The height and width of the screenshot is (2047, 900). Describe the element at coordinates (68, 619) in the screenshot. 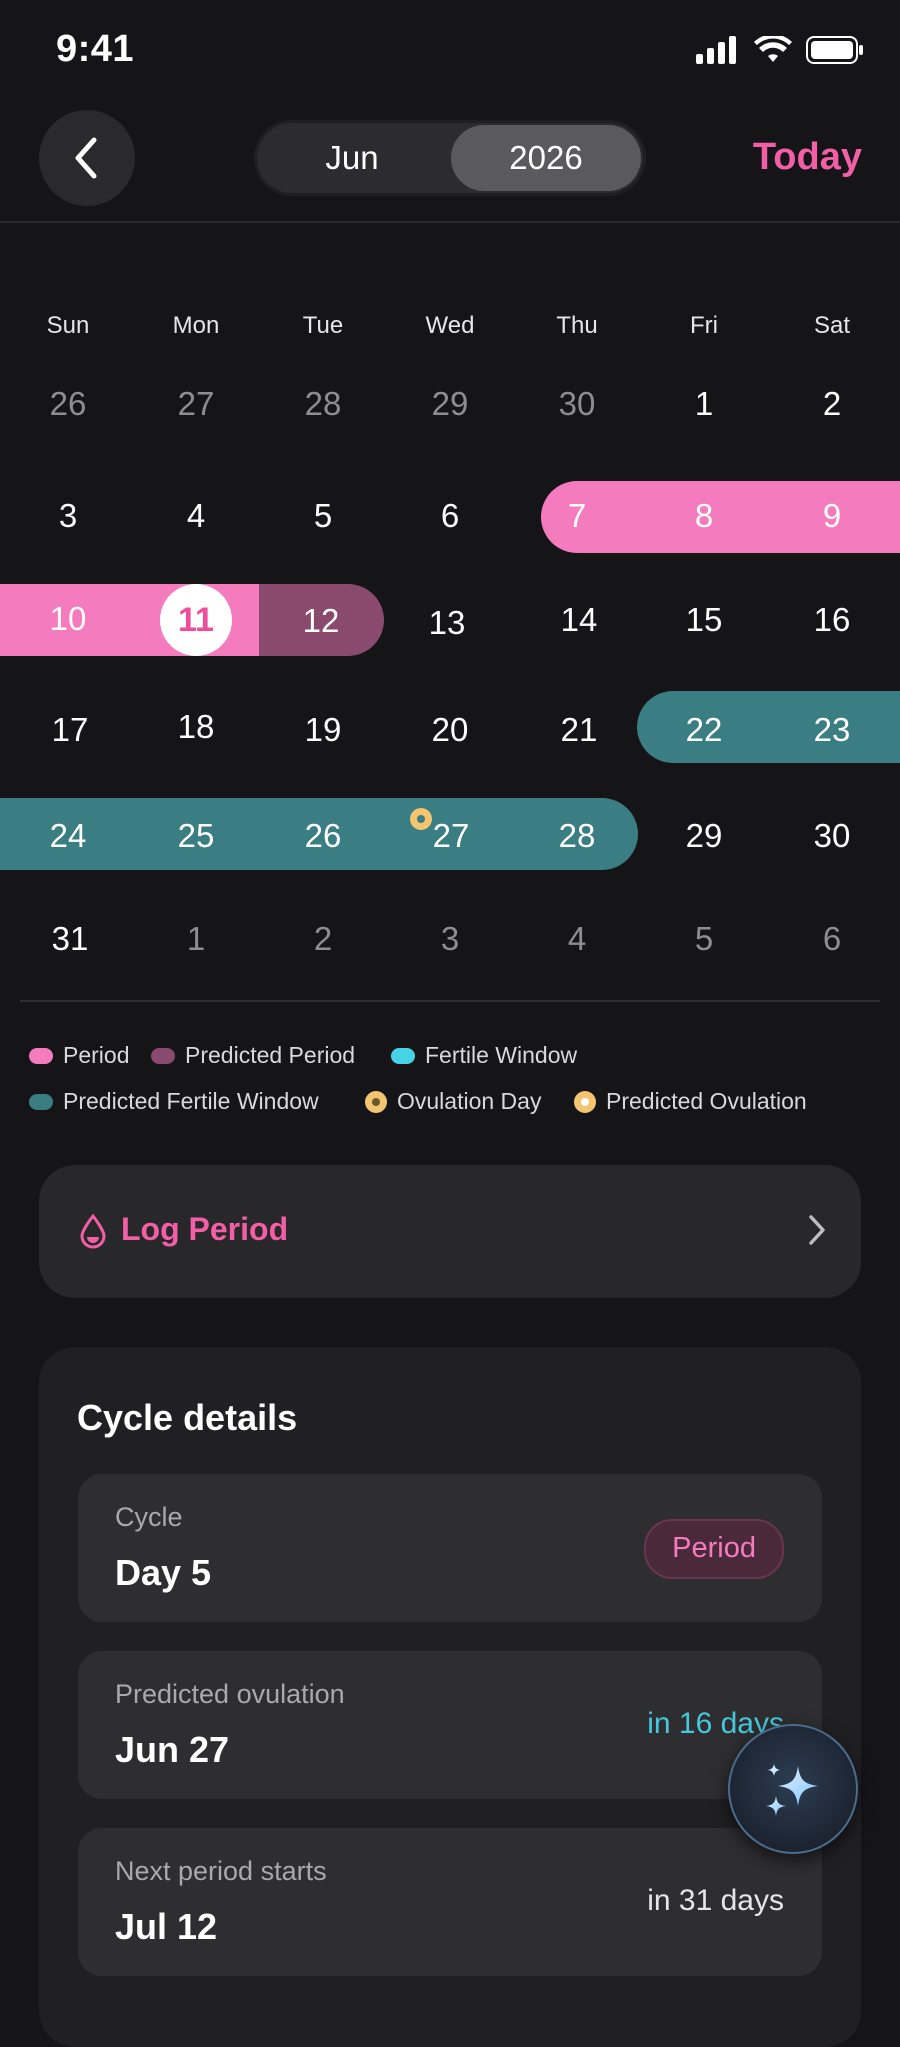

I see `calendar-day: 10` at that location.